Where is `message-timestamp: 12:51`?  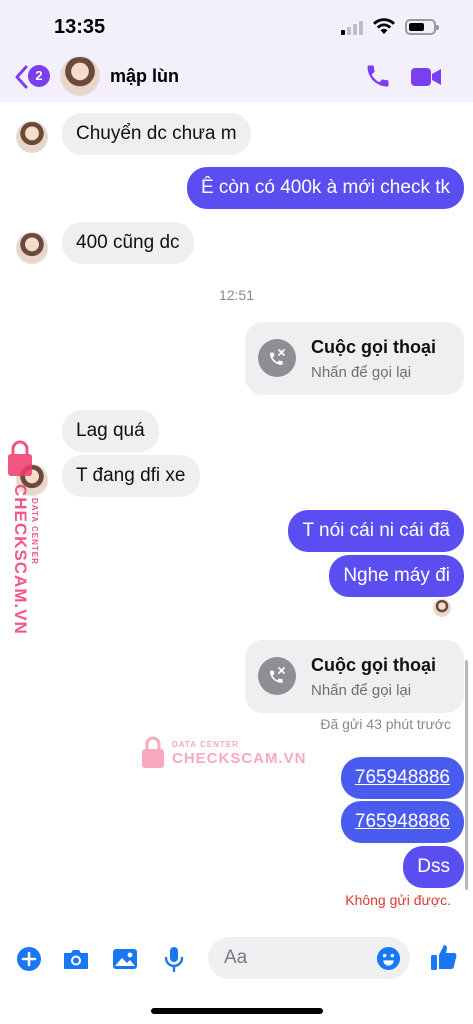 message-timestamp: 12:51 is located at coordinates (236, 295).